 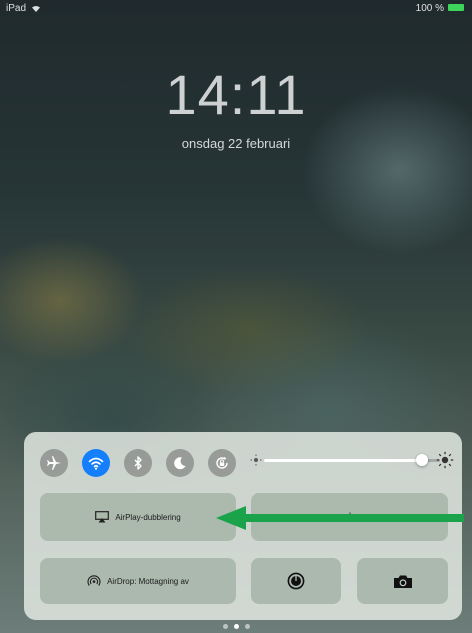 I want to click on carrier-label: iPad, so click(x=23, y=8).